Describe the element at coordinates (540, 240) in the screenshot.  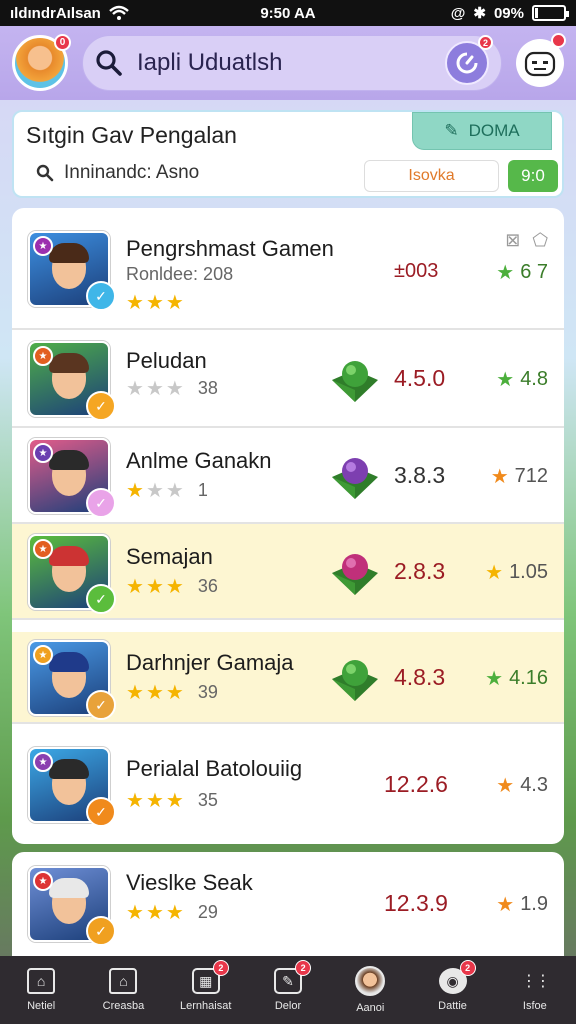
I see `bookmark-icon: ⬠` at that location.